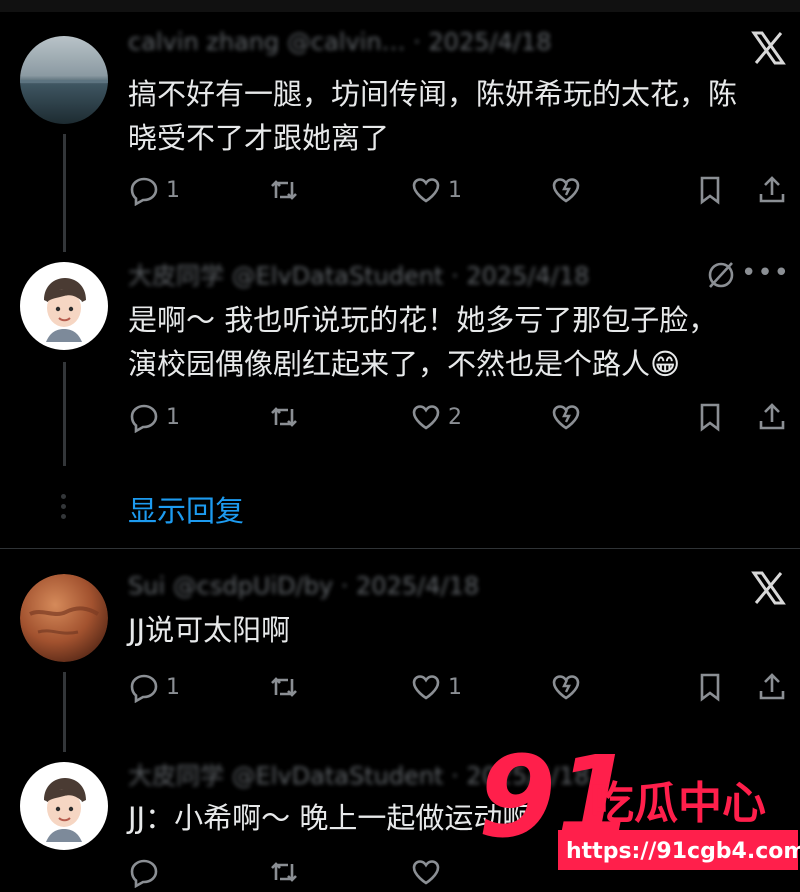 The image size is (800, 892). Describe the element at coordinates (64, 509) in the screenshot. I see `thread-more-dots` at that location.